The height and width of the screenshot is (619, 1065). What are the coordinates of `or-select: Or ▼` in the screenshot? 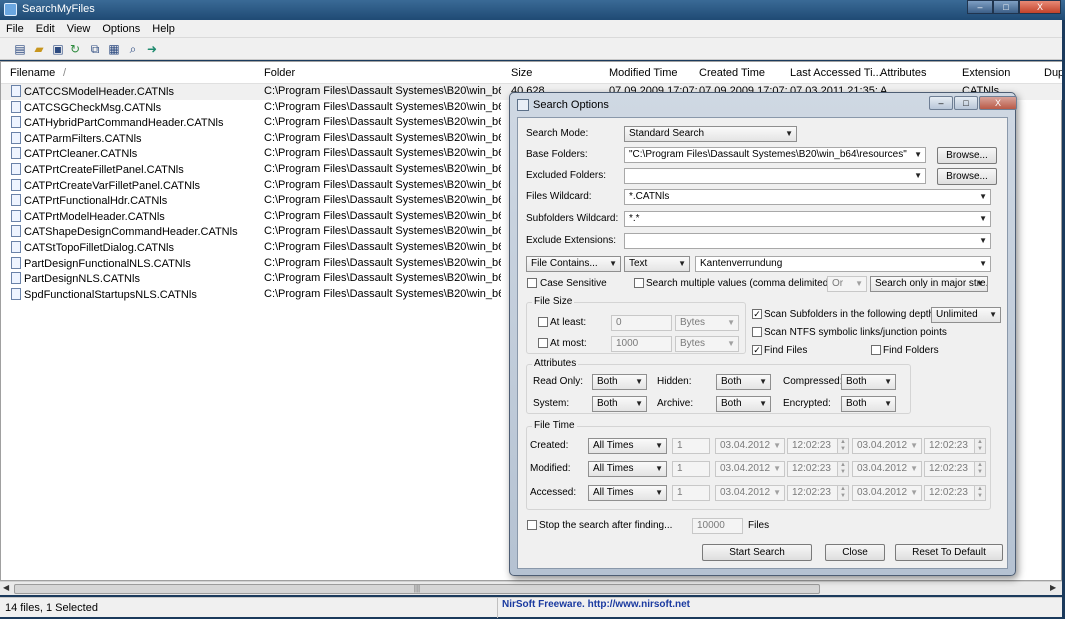 It's located at (847, 284).